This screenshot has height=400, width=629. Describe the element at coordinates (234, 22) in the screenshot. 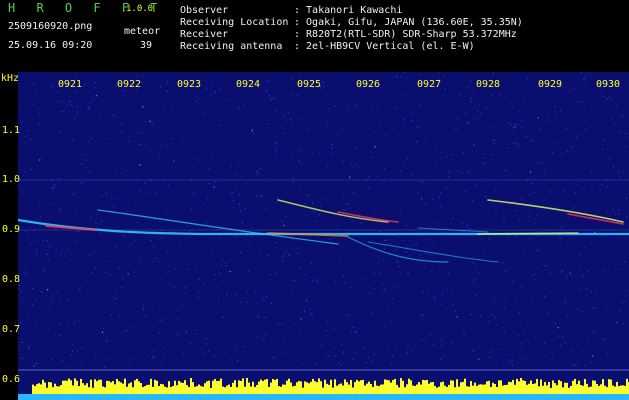

I see `info-key-location: Receiving Location` at that location.